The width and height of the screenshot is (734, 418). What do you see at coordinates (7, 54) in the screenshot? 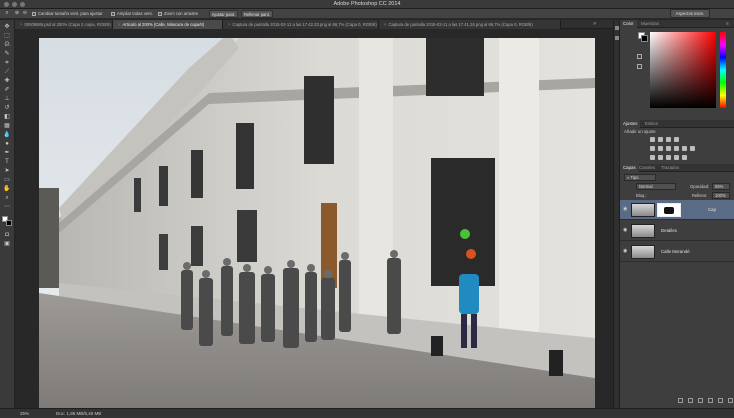
I see `quick-select-tool-icon: ✎` at bounding box center [7, 54].